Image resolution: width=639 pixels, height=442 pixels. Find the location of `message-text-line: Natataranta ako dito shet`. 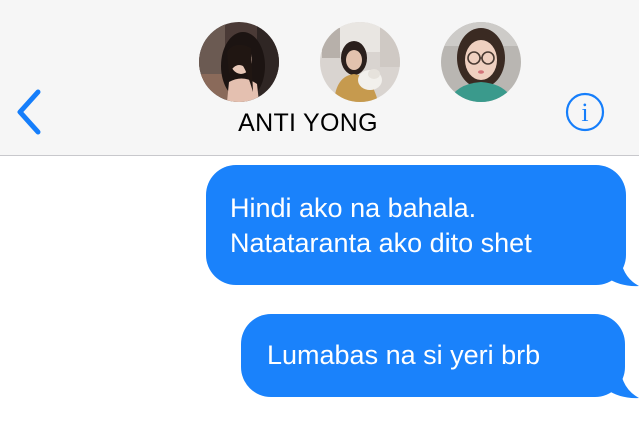

message-text-line: Natataranta ako dito shet is located at coordinates (381, 243).